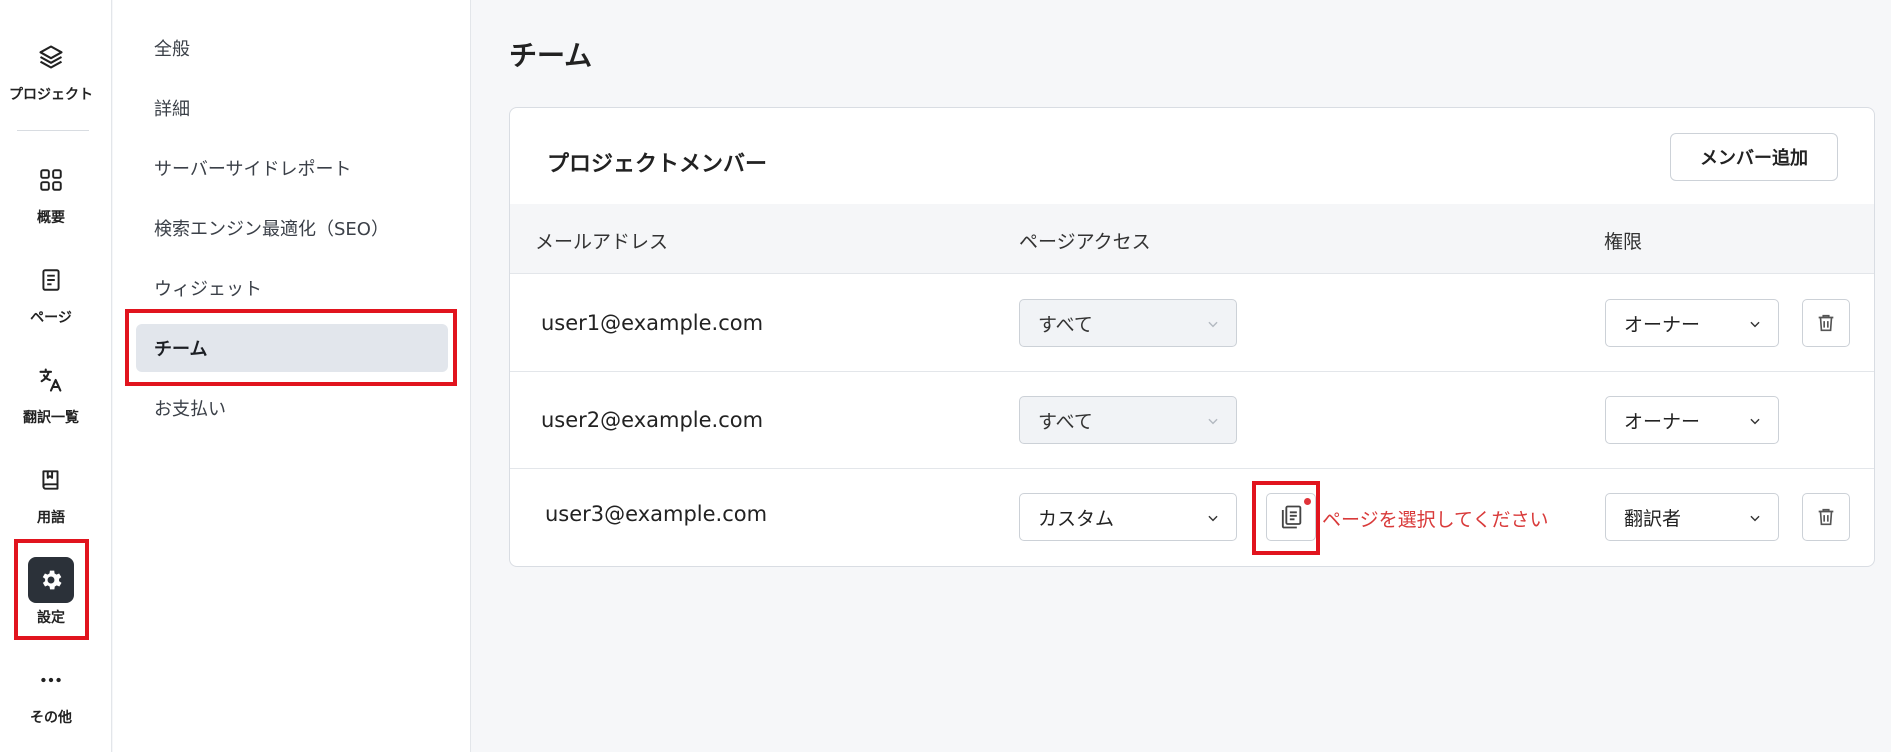  What do you see at coordinates (292, 288) in the screenshot?
I see `submenu-item-widget: ウィジェット` at bounding box center [292, 288].